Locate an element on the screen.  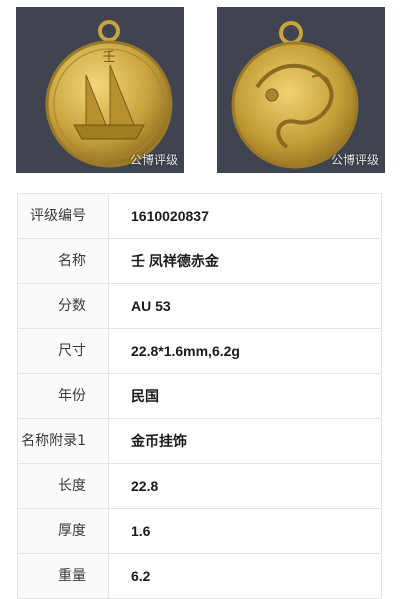
row-value: 1610020837 is located at coordinates (170, 216).